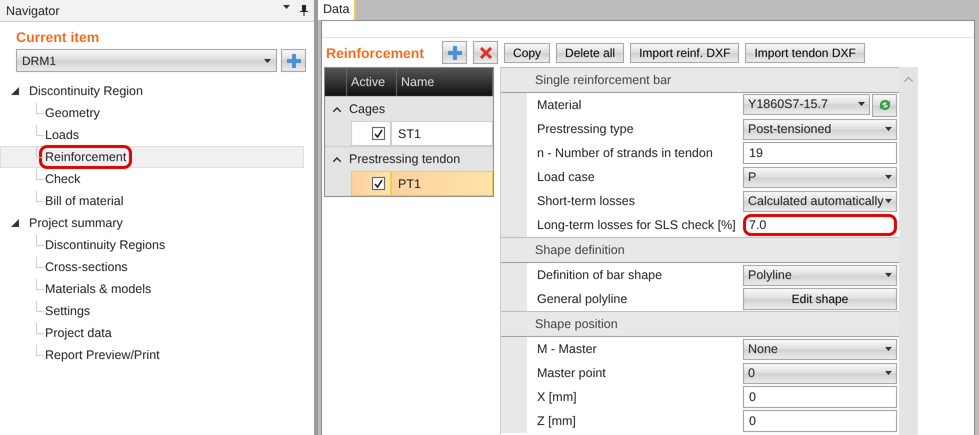 This screenshot has height=435, width=979. What do you see at coordinates (304, 10) in the screenshot?
I see `pin-icon` at bounding box center [304, 10].